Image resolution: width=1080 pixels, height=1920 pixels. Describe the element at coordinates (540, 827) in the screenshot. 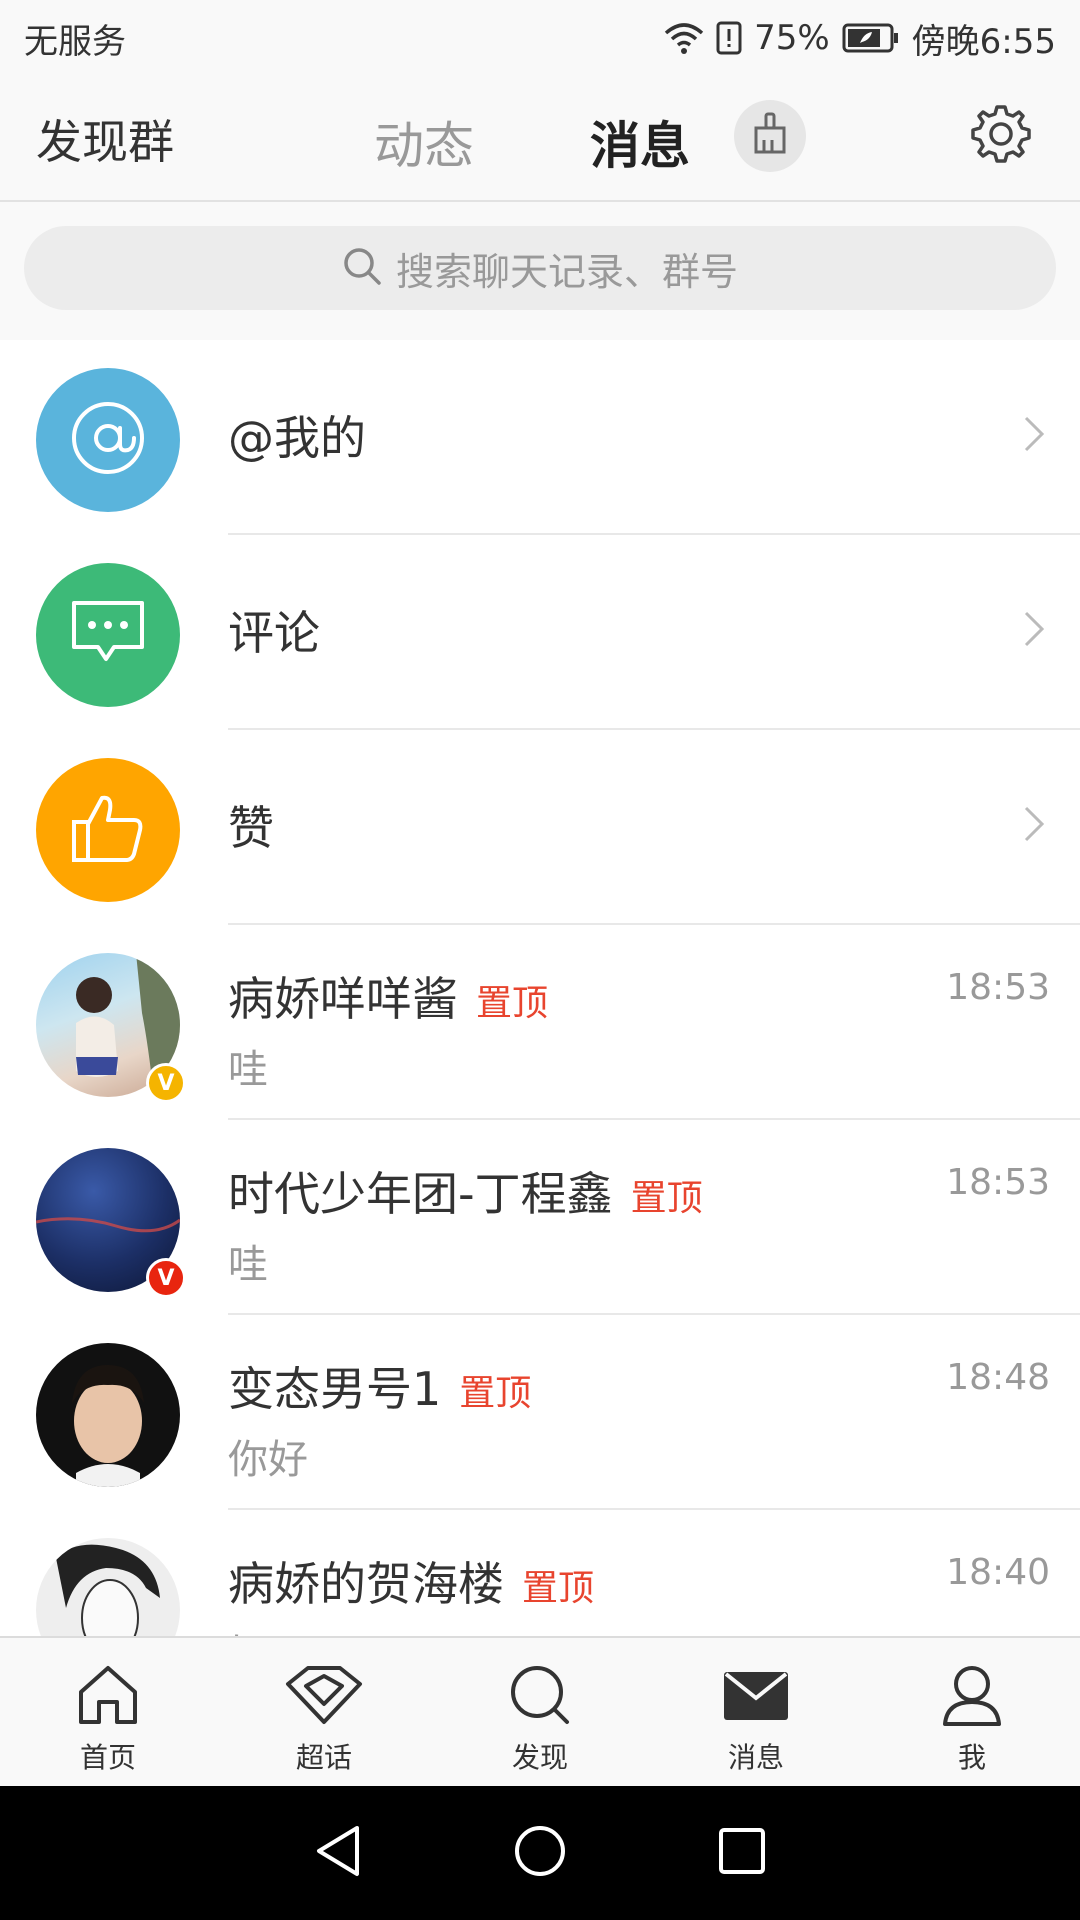

I see `list-item-likes: 赞` at that location.